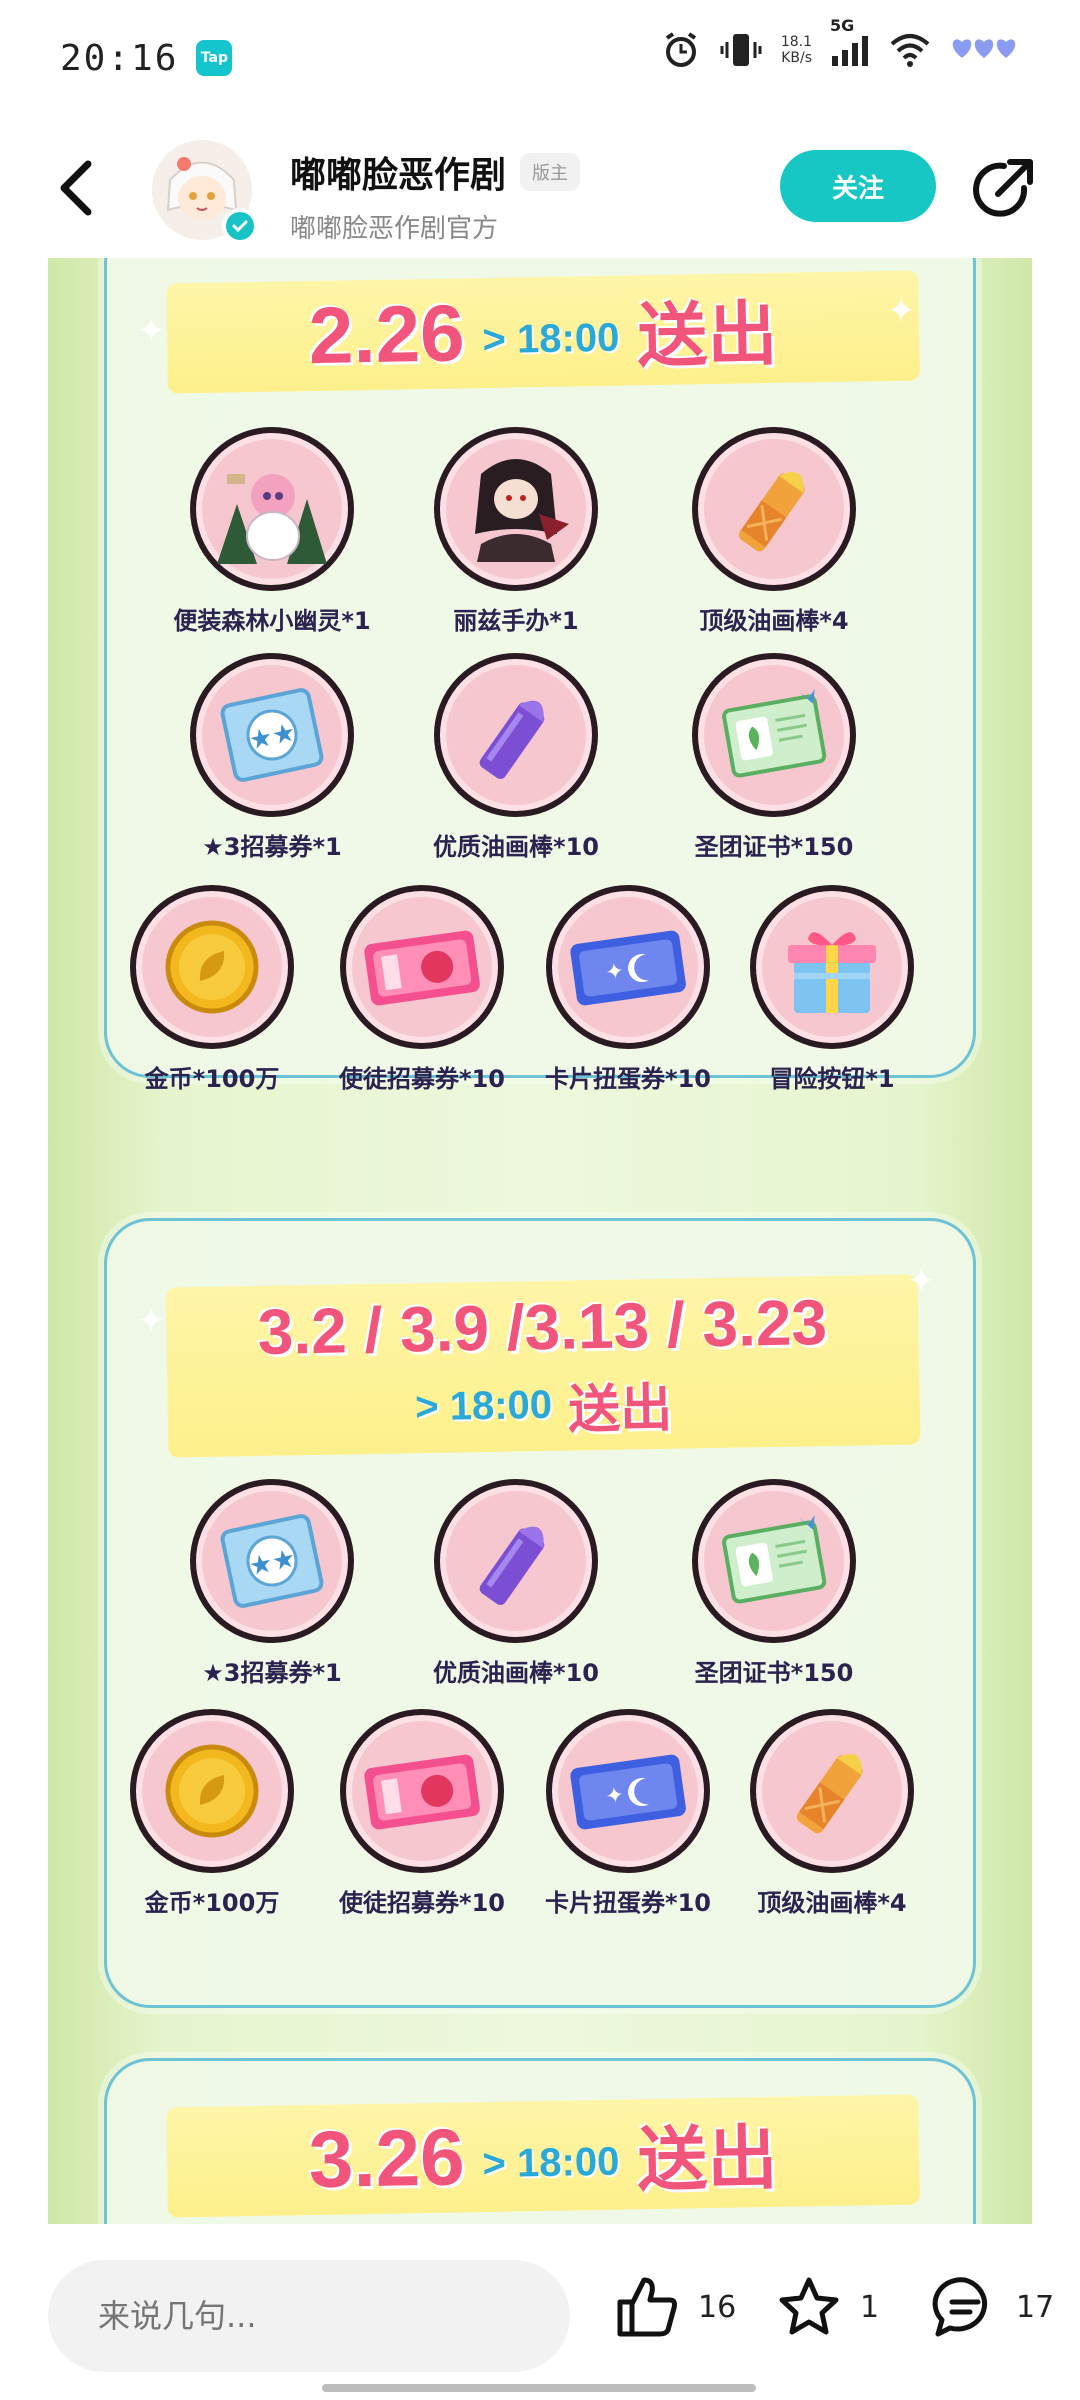 Image resolution: width=1080 pixels, height=2400 pixels. I want to click on reward-item: ✦ 卡片扭蛋券*10, so click(628, 1813).